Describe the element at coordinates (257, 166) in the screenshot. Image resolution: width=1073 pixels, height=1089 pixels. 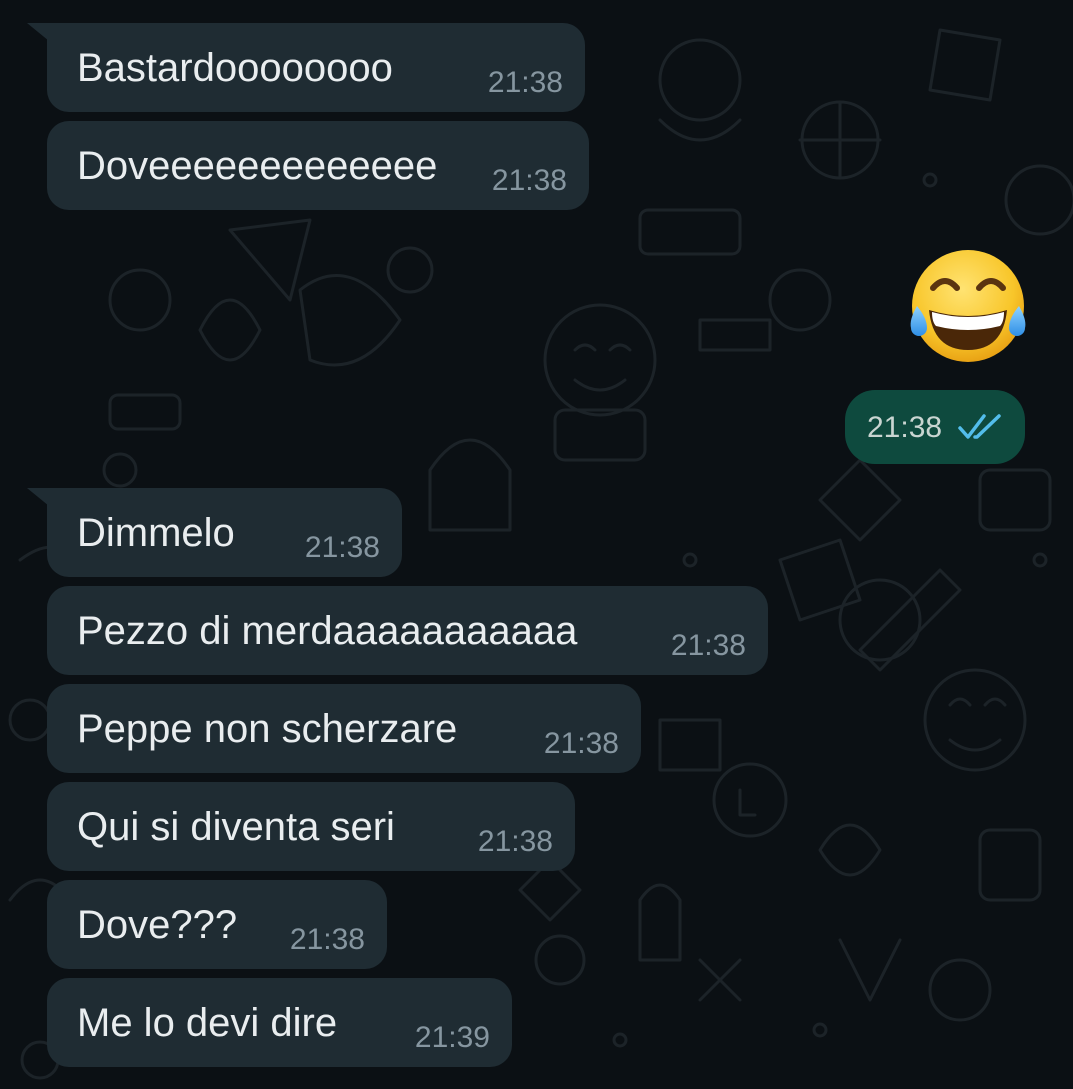
I see `message-text: Doveeeeeeeeeeeee` at that location.